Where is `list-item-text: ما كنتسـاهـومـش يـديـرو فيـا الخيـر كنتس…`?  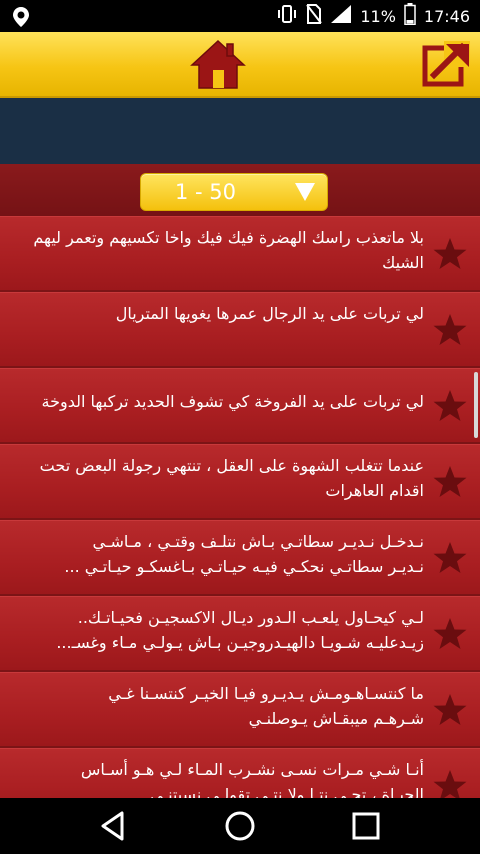
list-item-text: ما كنتسـاهـومـش يـديـرو فيـا الخيـر كنتس… is located at coordinates (266, 706).